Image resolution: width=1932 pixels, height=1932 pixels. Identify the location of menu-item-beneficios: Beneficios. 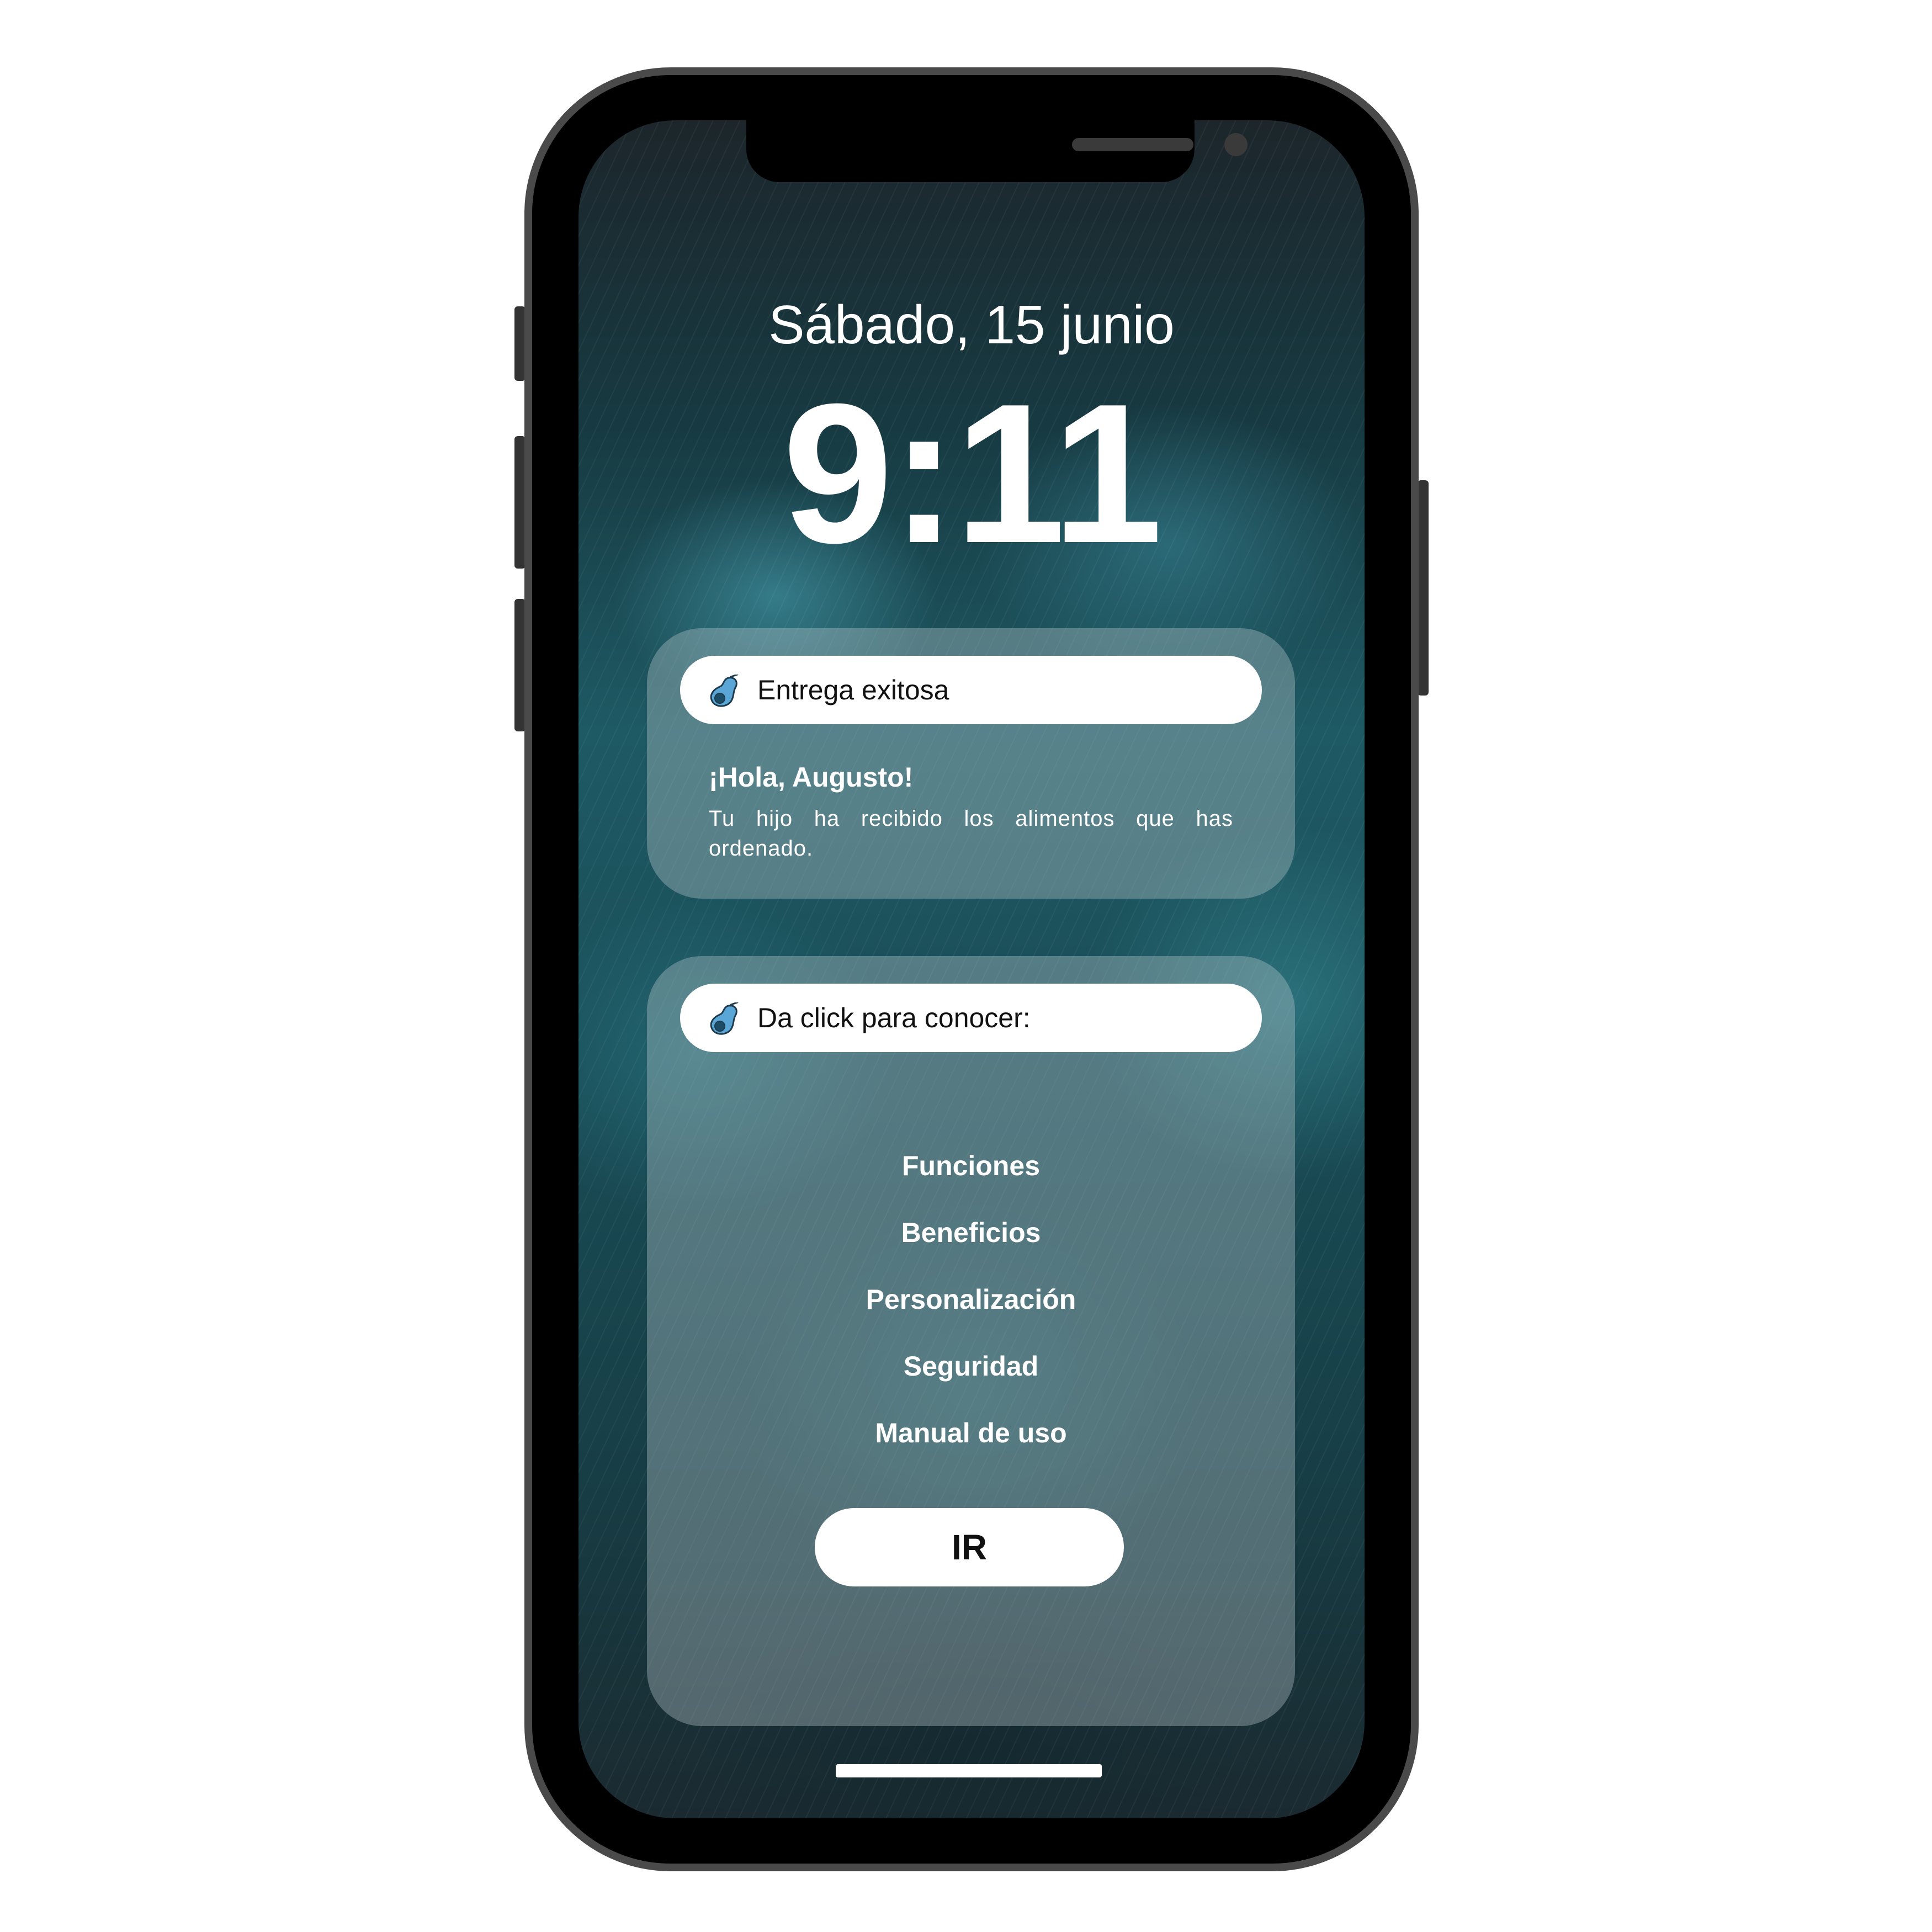
(971, 1244).